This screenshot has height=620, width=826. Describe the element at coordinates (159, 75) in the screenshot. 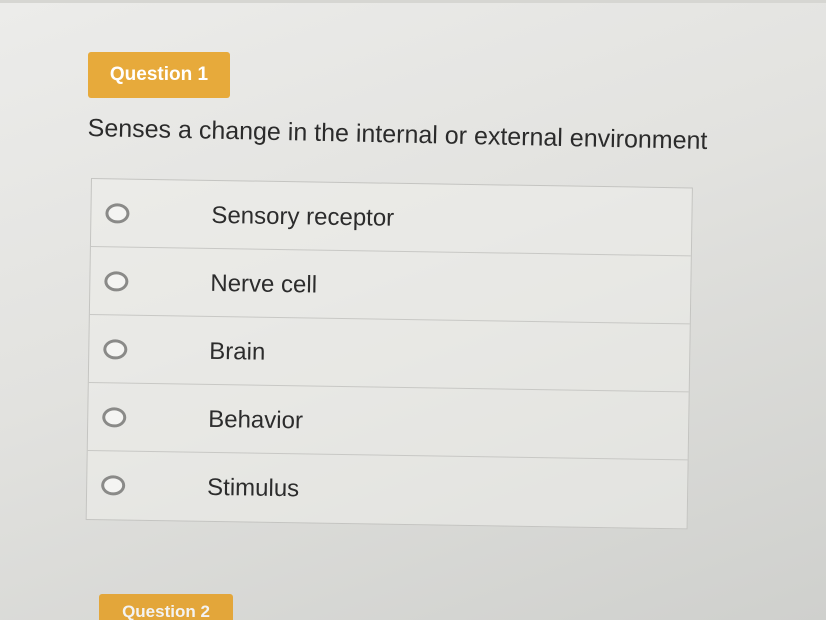

I see `question-number-badge: Question 1` at that location.